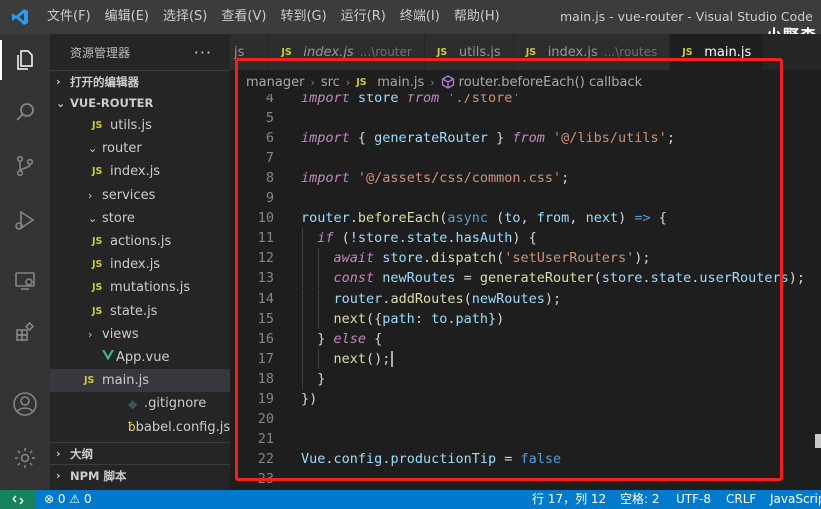 The height and width of the screenshot is (509, 821). Describe the element at coordinates (25, 220) in the screenshot. I see `run-debug-icon` at that location.